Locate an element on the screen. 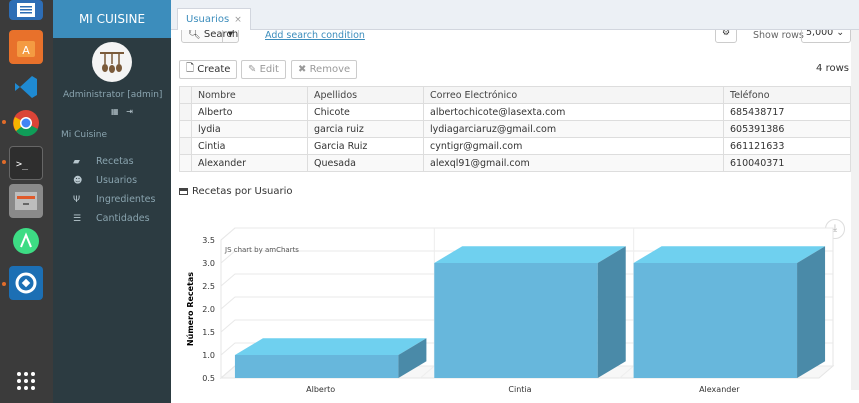 This screenshot has width=859, height=403. y-tick-label: 3.0 is located at coordinates (208, 263).